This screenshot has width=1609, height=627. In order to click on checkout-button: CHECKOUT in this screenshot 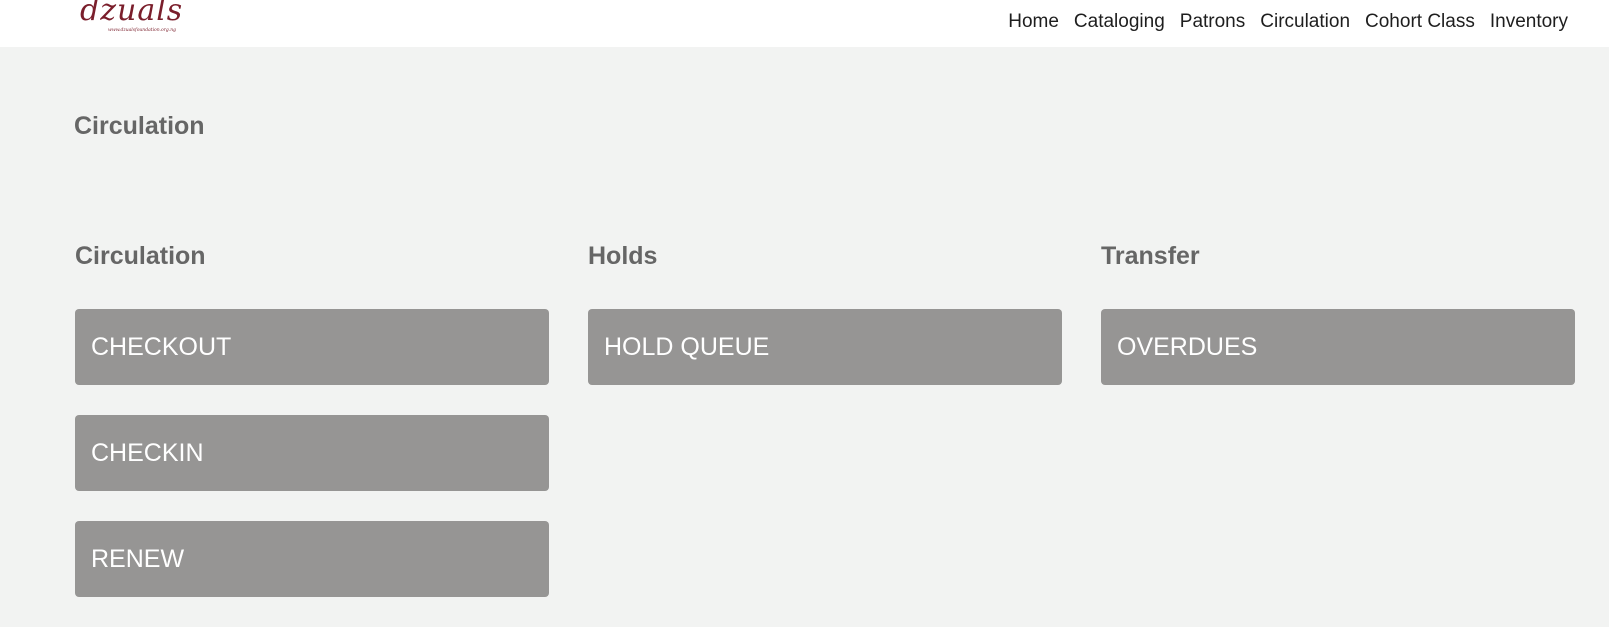, I will do `click(312, 347)`.